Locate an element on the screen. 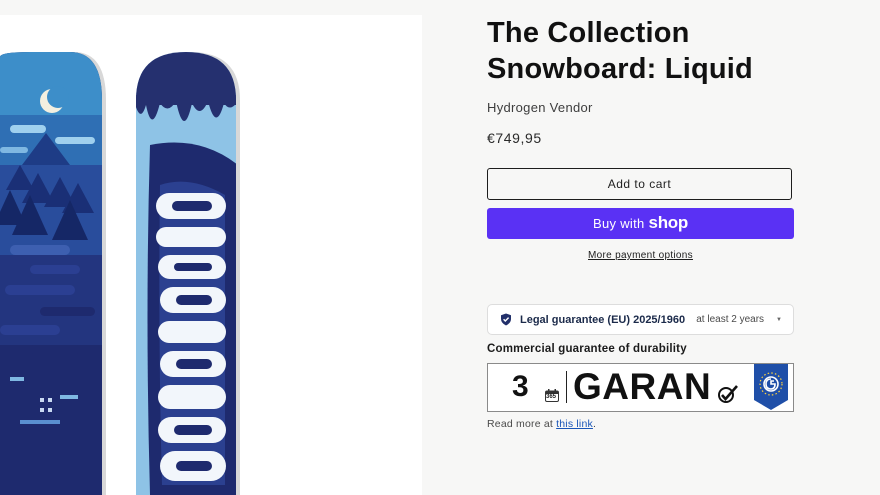  buy-with-label: Buy with is located at coordinates (619, 223).